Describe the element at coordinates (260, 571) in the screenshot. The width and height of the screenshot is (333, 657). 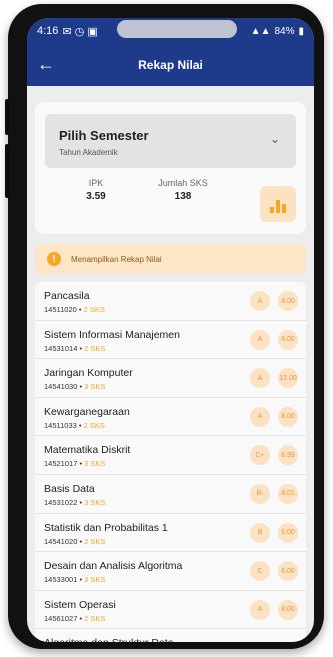
I see `grade-badge: C` at that location.